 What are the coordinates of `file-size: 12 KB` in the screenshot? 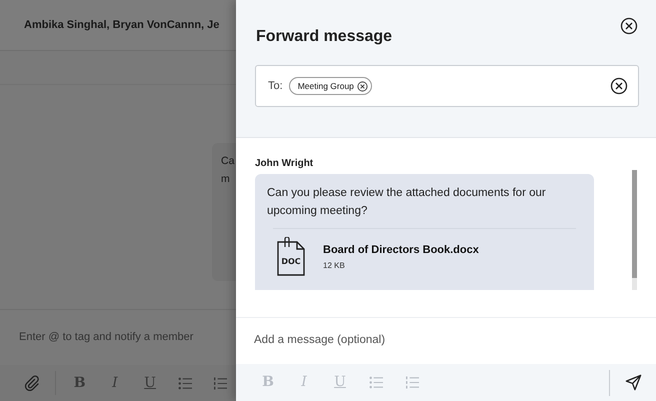 It's located at (334, 266).